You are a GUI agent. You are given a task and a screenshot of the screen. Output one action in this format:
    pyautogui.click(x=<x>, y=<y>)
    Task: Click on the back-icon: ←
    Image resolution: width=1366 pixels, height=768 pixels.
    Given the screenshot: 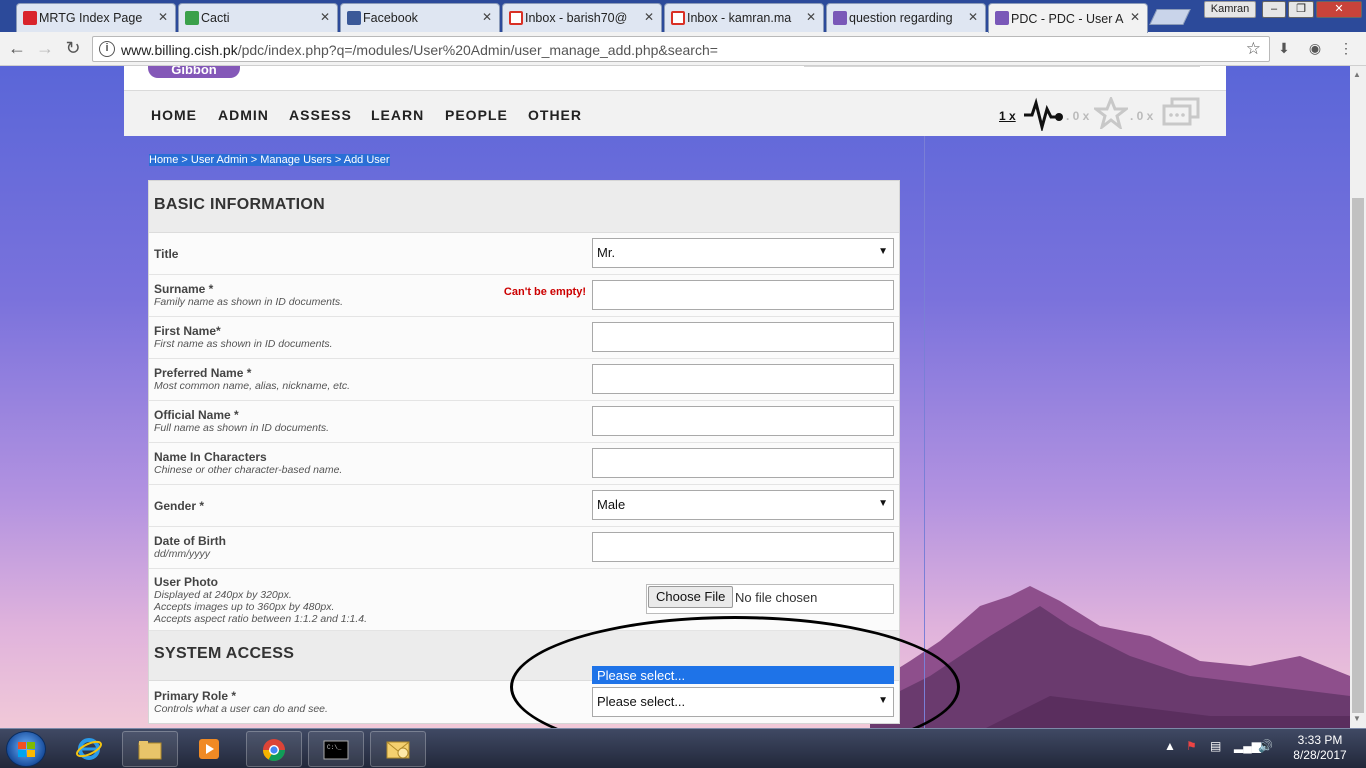 What is the action you would take?
    pyautogui.click(x=17, y=48)
    